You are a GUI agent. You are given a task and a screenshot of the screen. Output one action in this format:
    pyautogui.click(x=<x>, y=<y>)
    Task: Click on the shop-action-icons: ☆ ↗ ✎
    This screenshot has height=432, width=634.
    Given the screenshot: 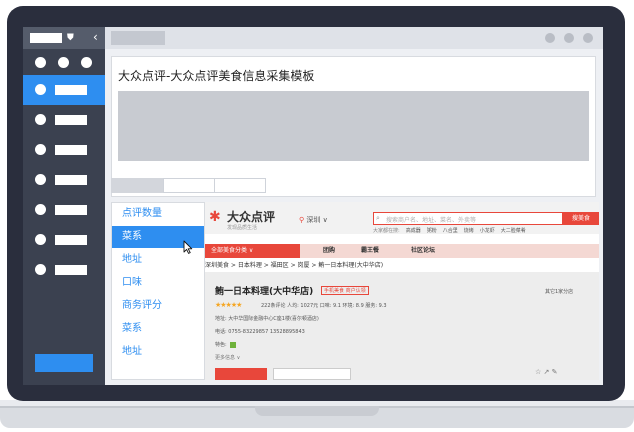 What is the action you would take?
    pyautogui.click(x=546, y=372)
    